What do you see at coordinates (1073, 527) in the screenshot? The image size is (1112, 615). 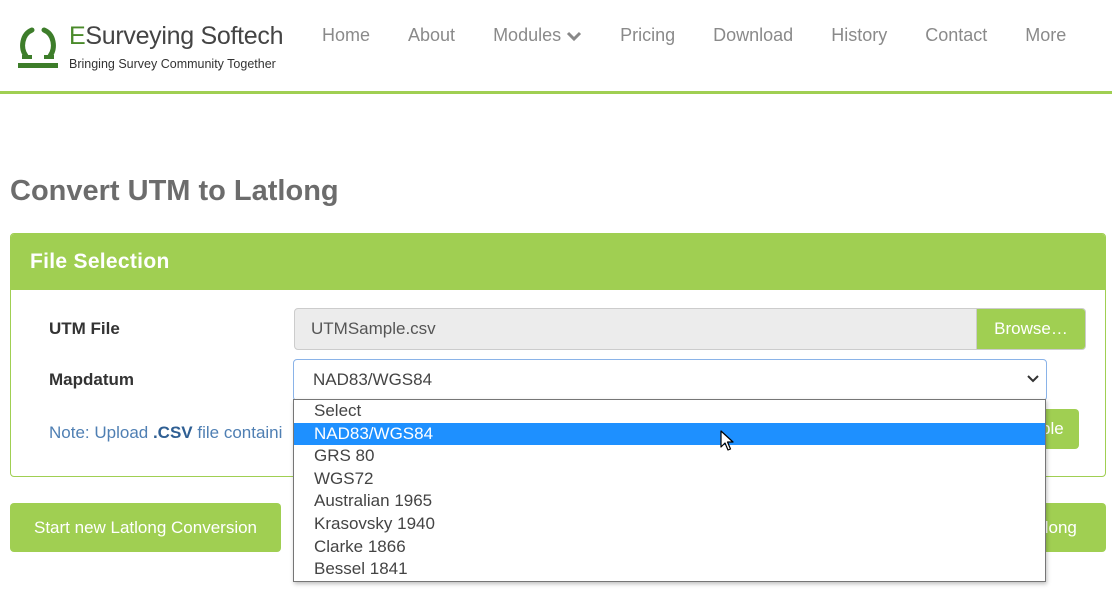 I see `convert-to-latlong-button: tlong` at bounding box center [1073, 527].